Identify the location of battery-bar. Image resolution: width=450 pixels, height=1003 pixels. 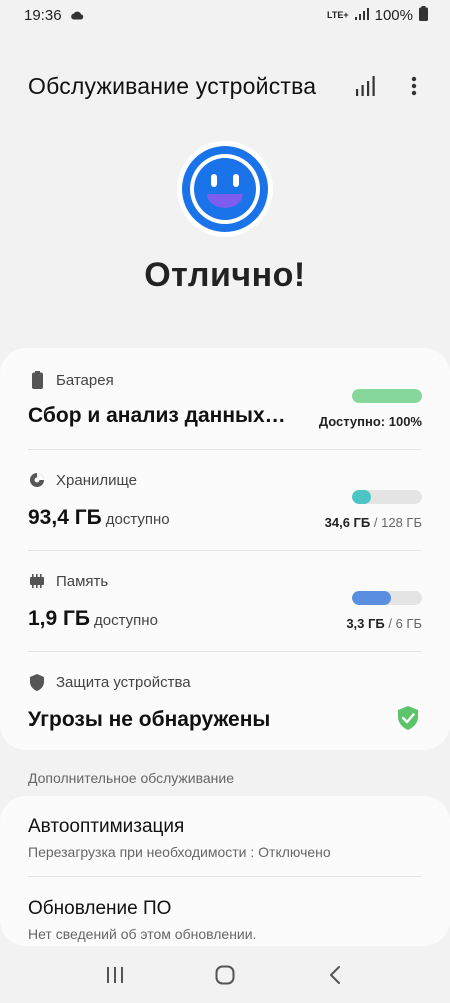
(387, 396).